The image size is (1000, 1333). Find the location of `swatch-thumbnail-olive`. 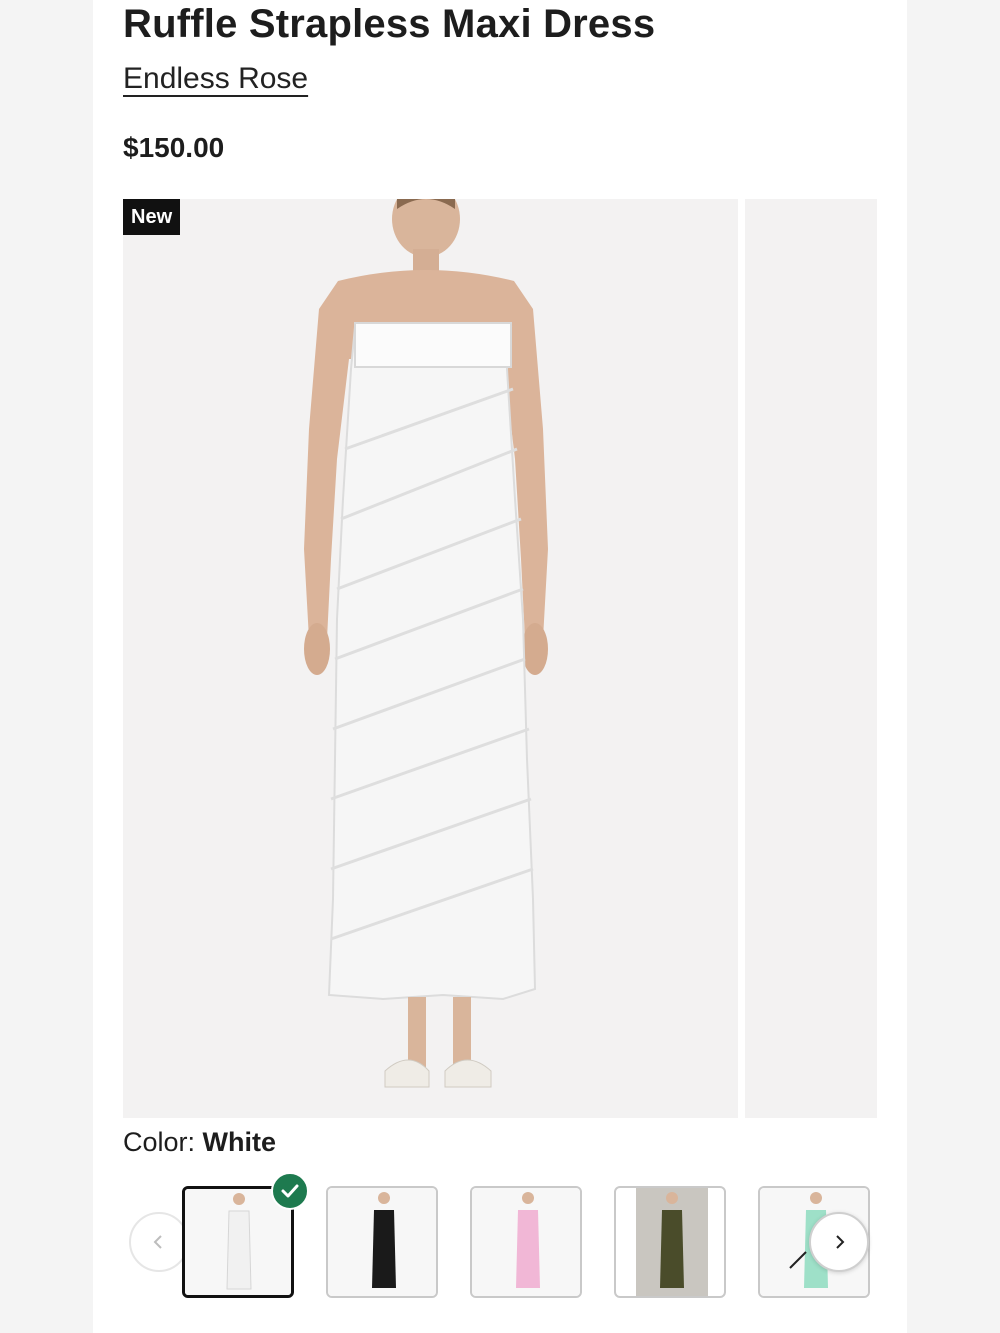

swatch-thumbnail-olive is located at coordinates (672, 1242).